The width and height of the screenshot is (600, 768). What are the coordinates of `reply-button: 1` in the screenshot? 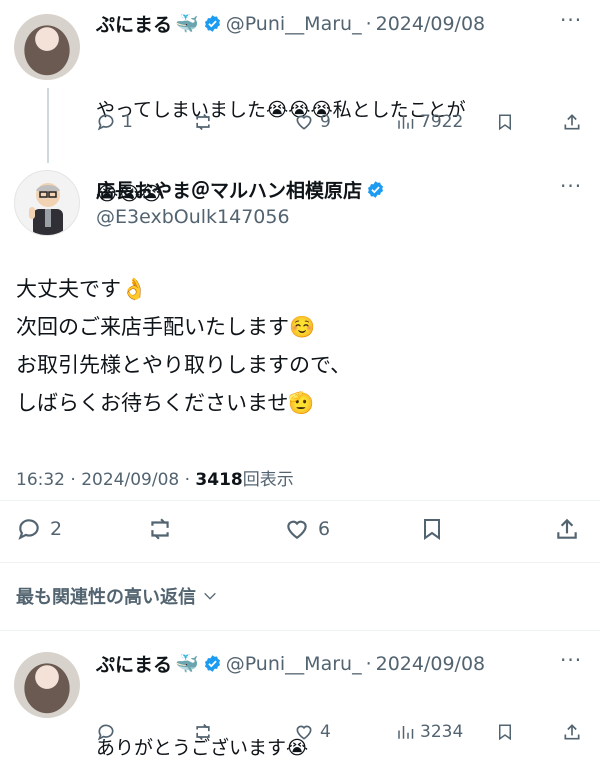 It's located at (114, 122).